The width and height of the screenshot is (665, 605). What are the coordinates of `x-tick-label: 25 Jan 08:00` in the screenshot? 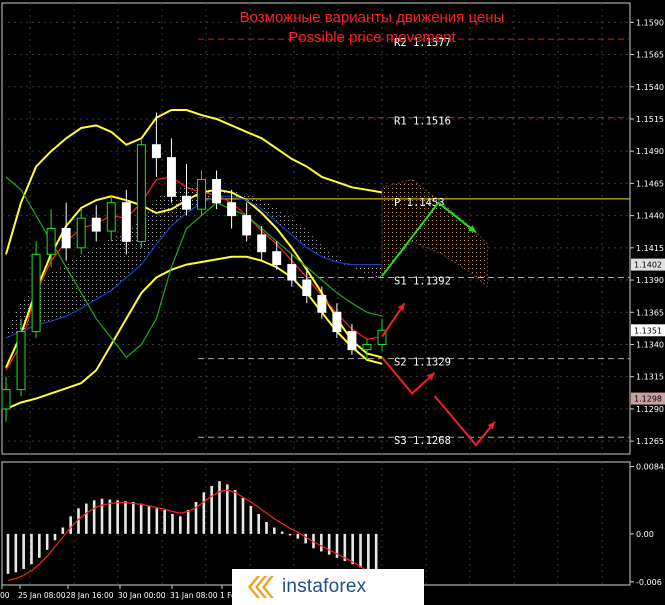 It's located at (42, 595).